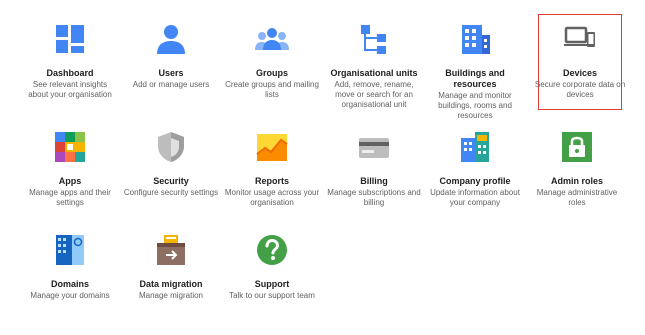 Image resolution: width=645 pixels, height=335 pixels. Describe the element at coordinates (70, 73) in the screenshot. I see `card-title: Dashboard` at that location.